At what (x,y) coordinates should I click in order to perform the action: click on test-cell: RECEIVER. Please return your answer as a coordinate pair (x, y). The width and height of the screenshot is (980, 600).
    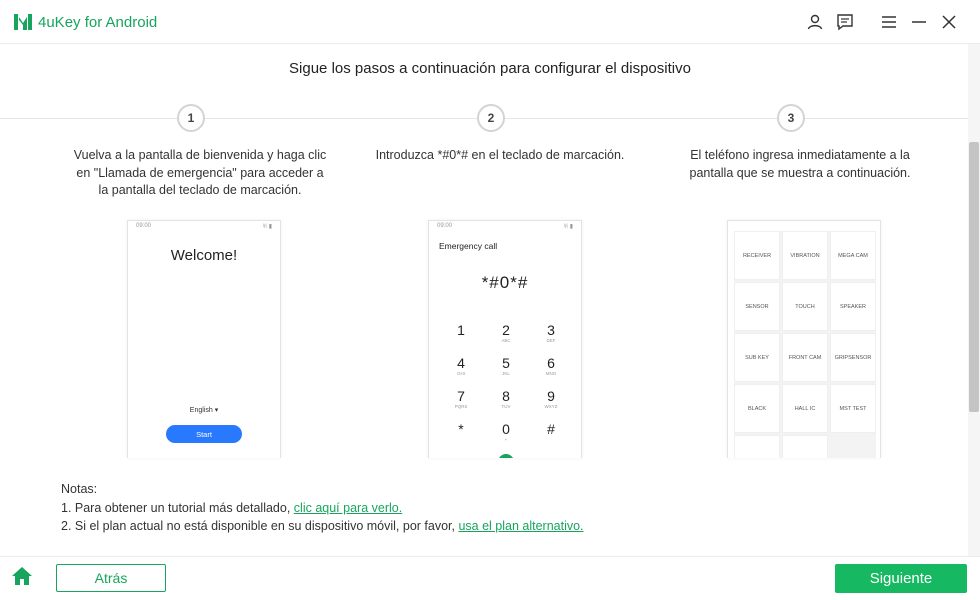
    Looking at the image, I should click on (757, 255).